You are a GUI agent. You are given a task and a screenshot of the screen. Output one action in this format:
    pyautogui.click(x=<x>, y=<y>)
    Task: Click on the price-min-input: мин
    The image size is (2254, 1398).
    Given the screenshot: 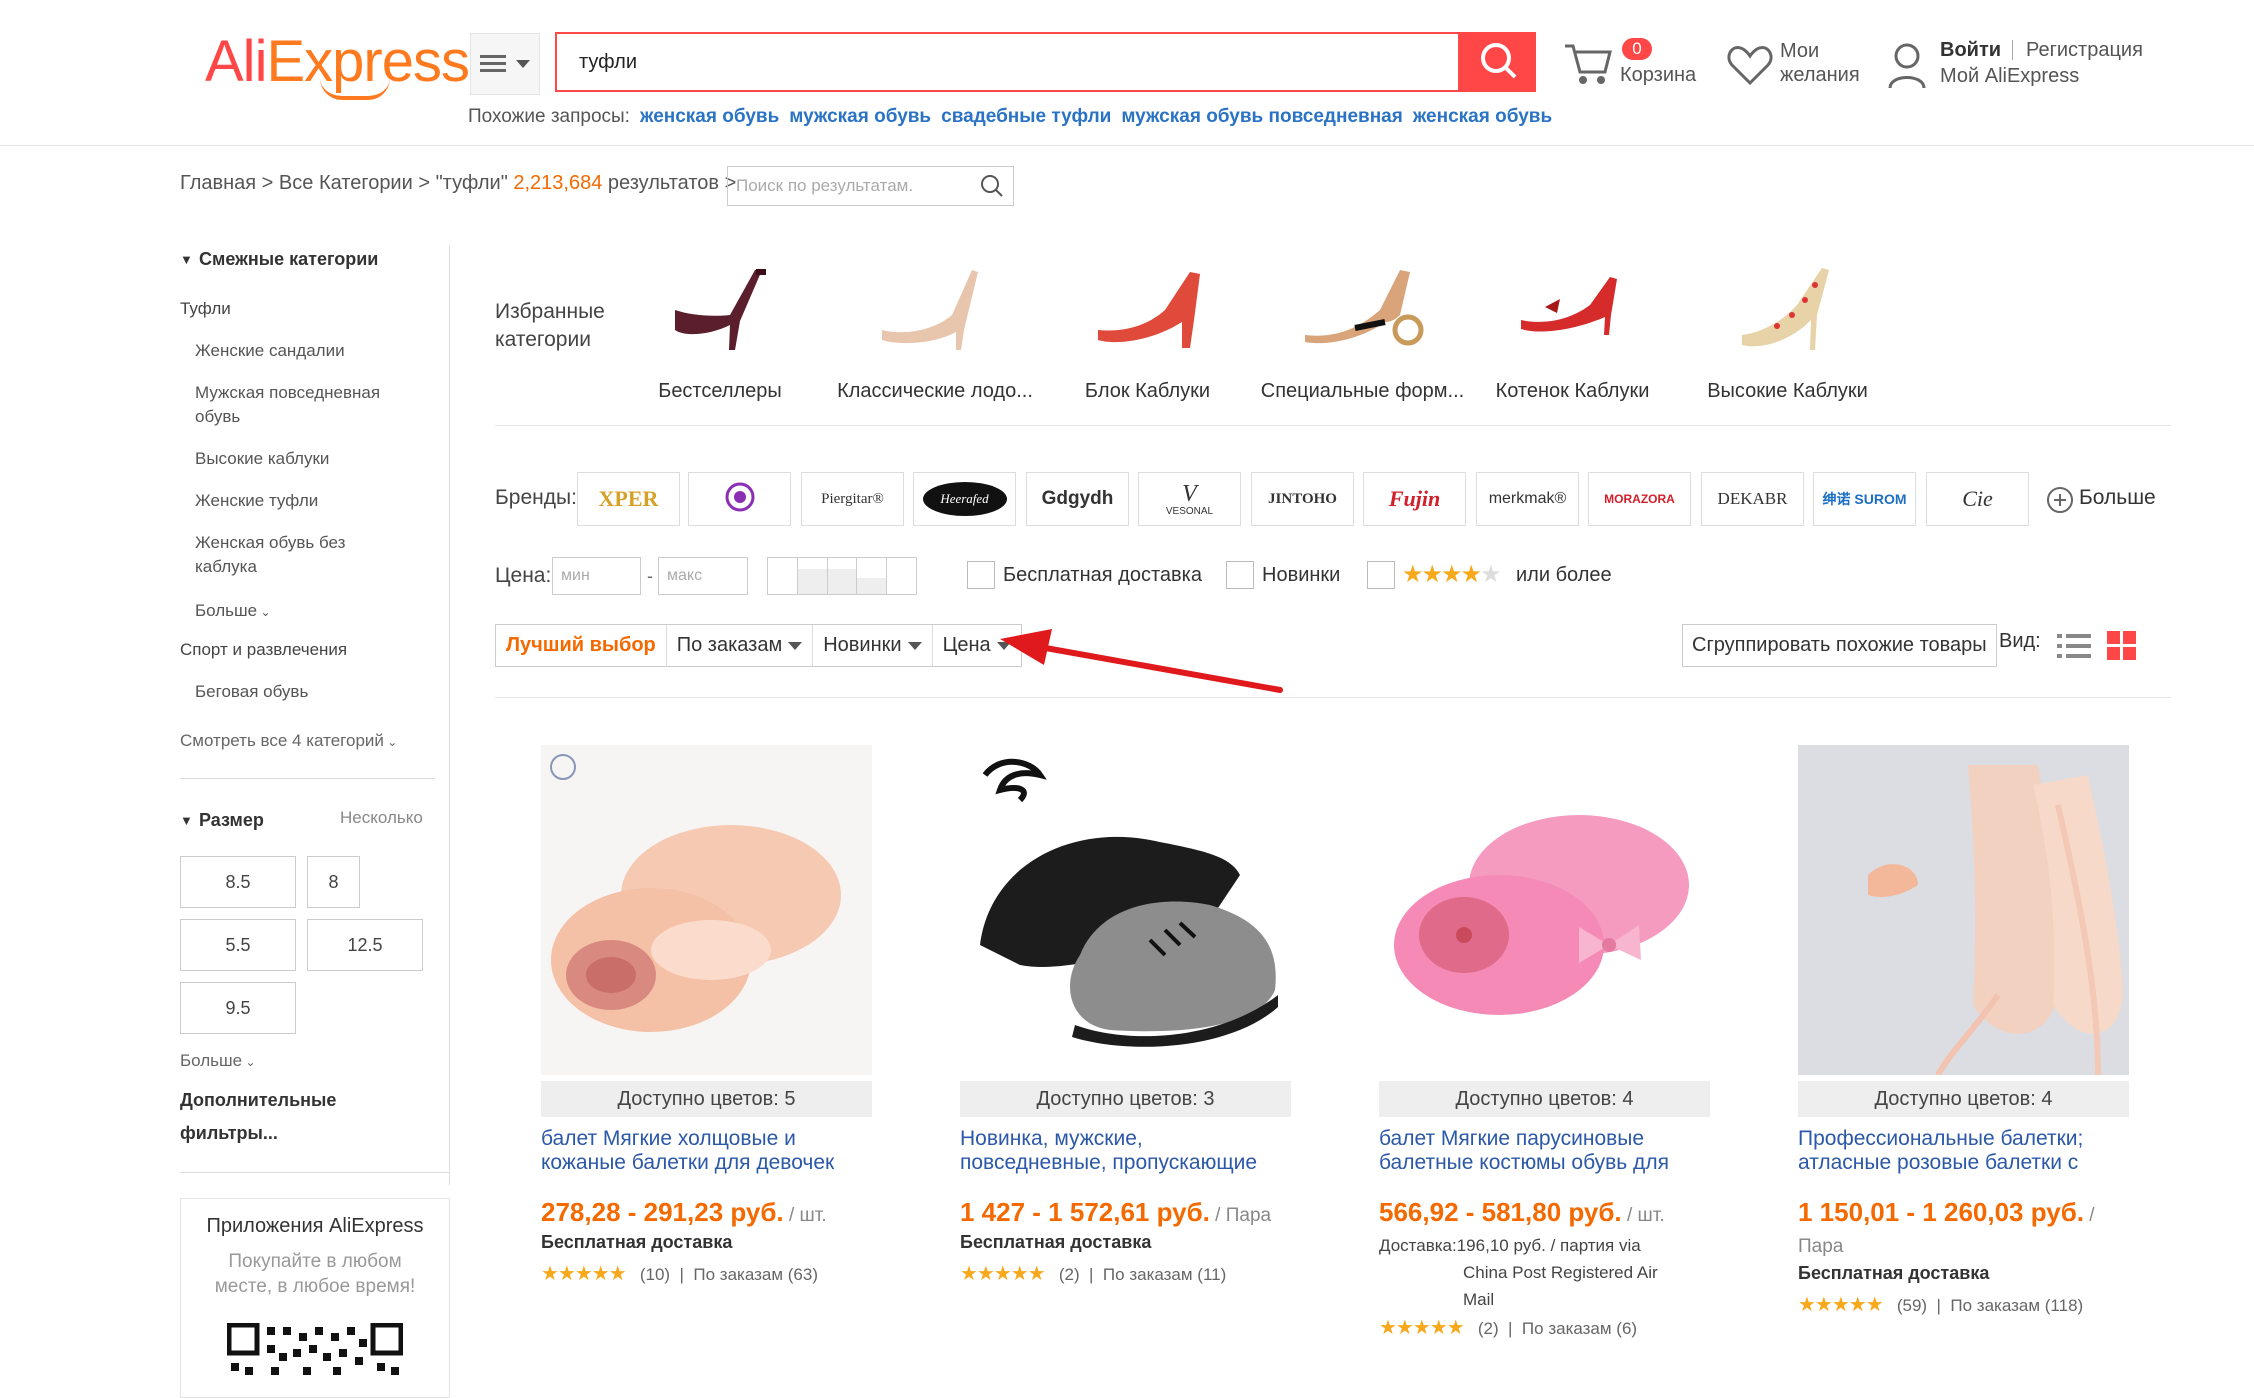 What is the action you would take?
    pyautogui.click(x=596, y=576)
    